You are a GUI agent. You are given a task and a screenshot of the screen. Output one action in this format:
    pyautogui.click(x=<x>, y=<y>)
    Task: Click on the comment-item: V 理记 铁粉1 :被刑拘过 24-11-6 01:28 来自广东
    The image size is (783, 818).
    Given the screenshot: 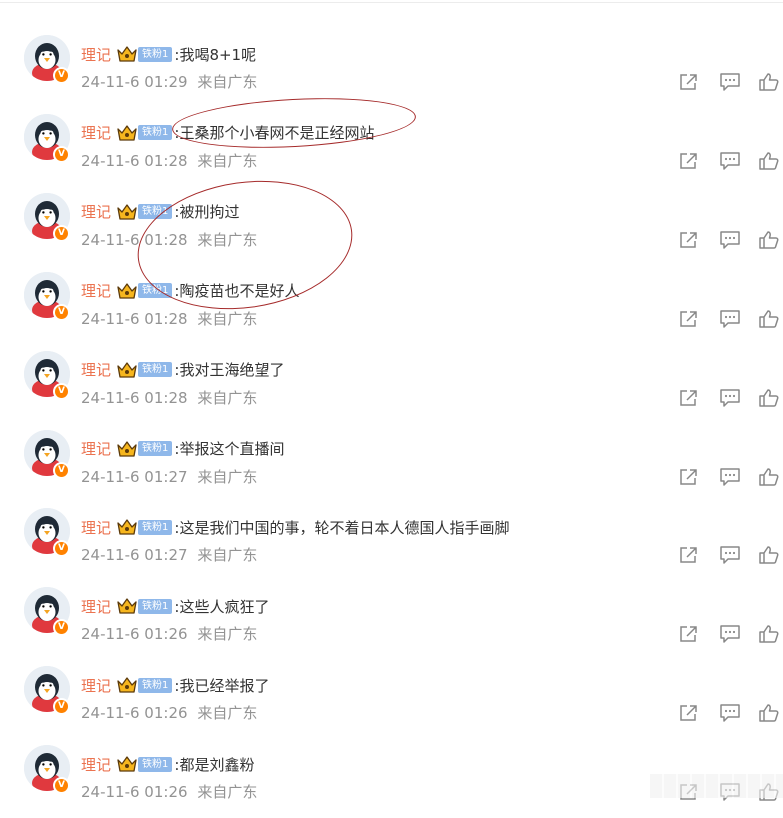 What is the action you would take?
    pyautogui.click(x=391, y=226)
    